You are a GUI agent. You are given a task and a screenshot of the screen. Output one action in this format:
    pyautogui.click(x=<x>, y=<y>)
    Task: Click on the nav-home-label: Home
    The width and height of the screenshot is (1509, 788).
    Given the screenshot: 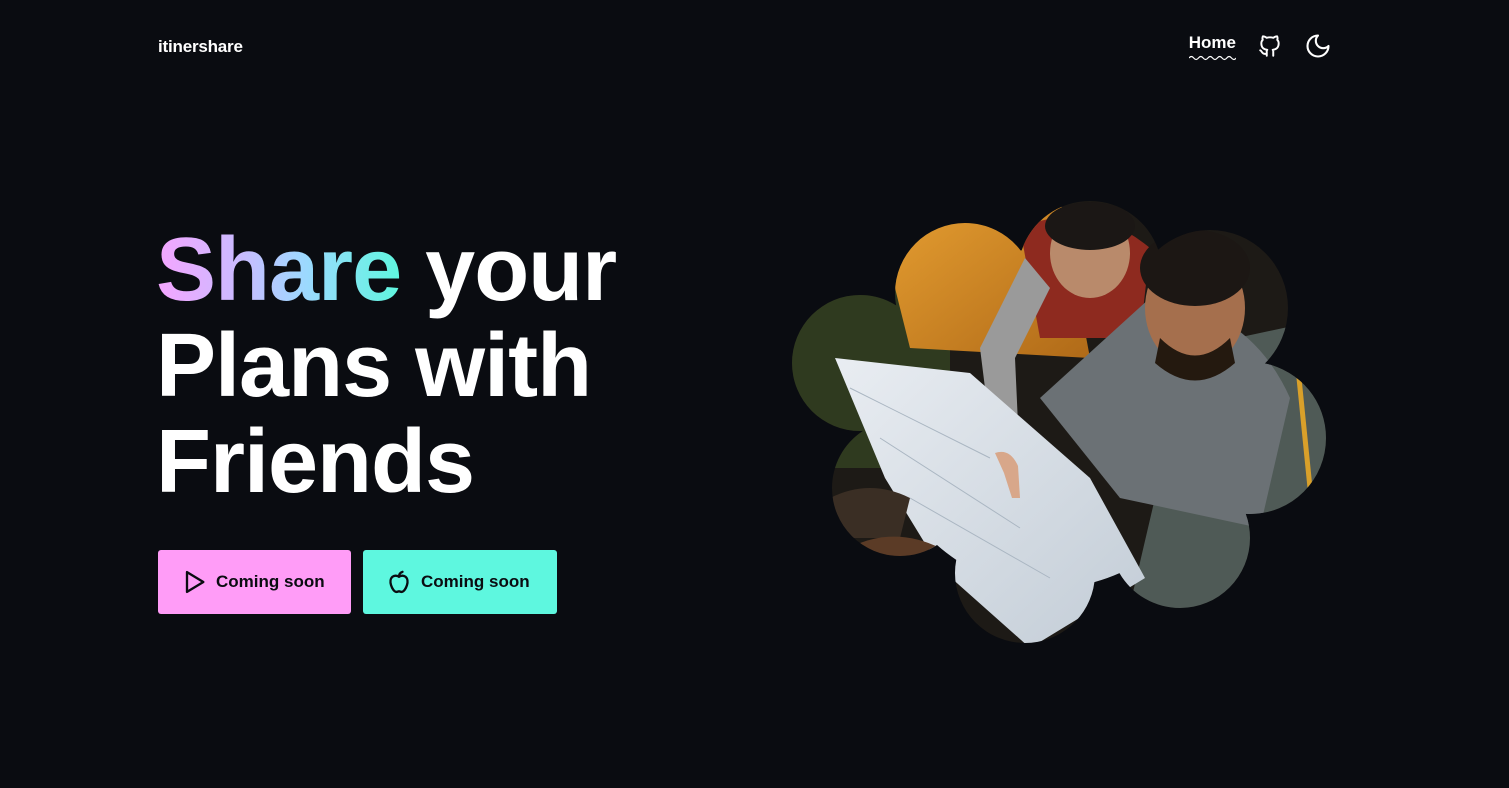 What is the action you would take?
    pyautogui.click(x=1212, y=42)
    